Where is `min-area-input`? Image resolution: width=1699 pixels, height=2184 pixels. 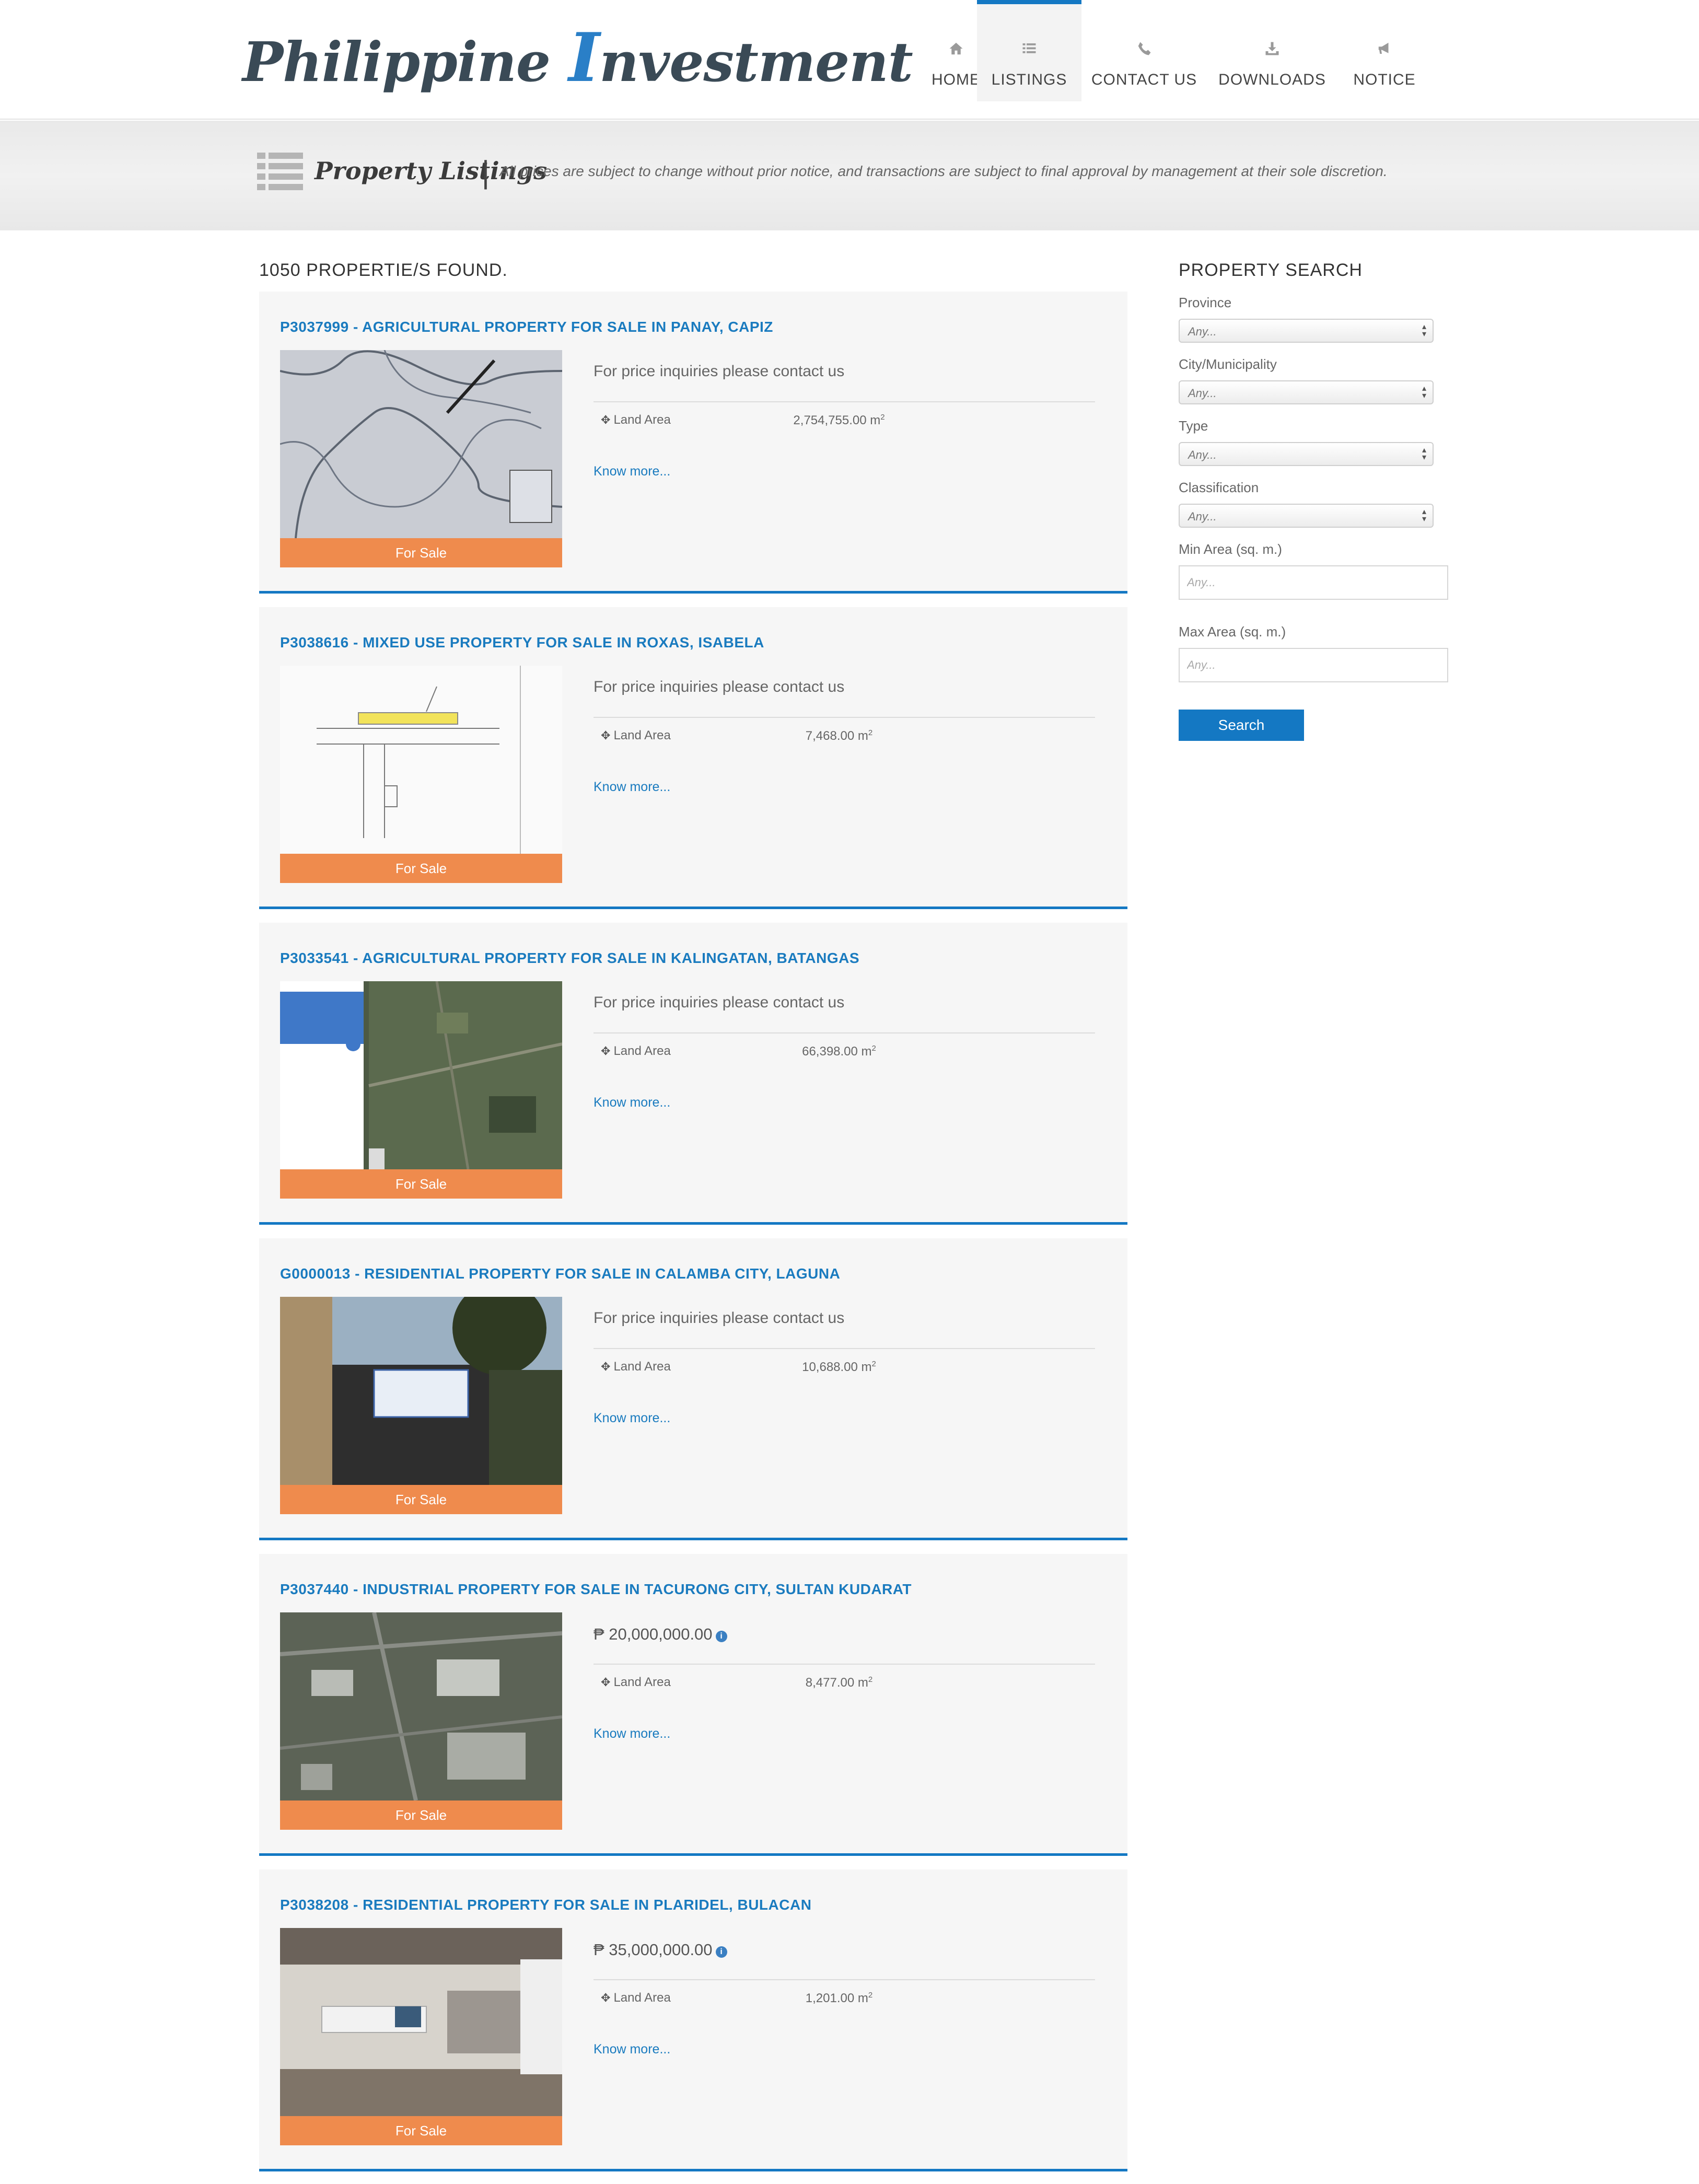 min-area-input is located at coordinates (1313, 582).